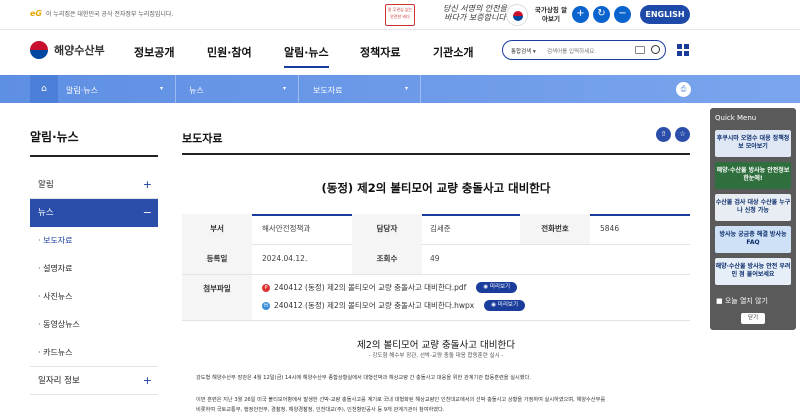 The image size is (800, 418). I want to click on safety-banner: 말 무관심 없는 안전한 바다, so click(400, 15).